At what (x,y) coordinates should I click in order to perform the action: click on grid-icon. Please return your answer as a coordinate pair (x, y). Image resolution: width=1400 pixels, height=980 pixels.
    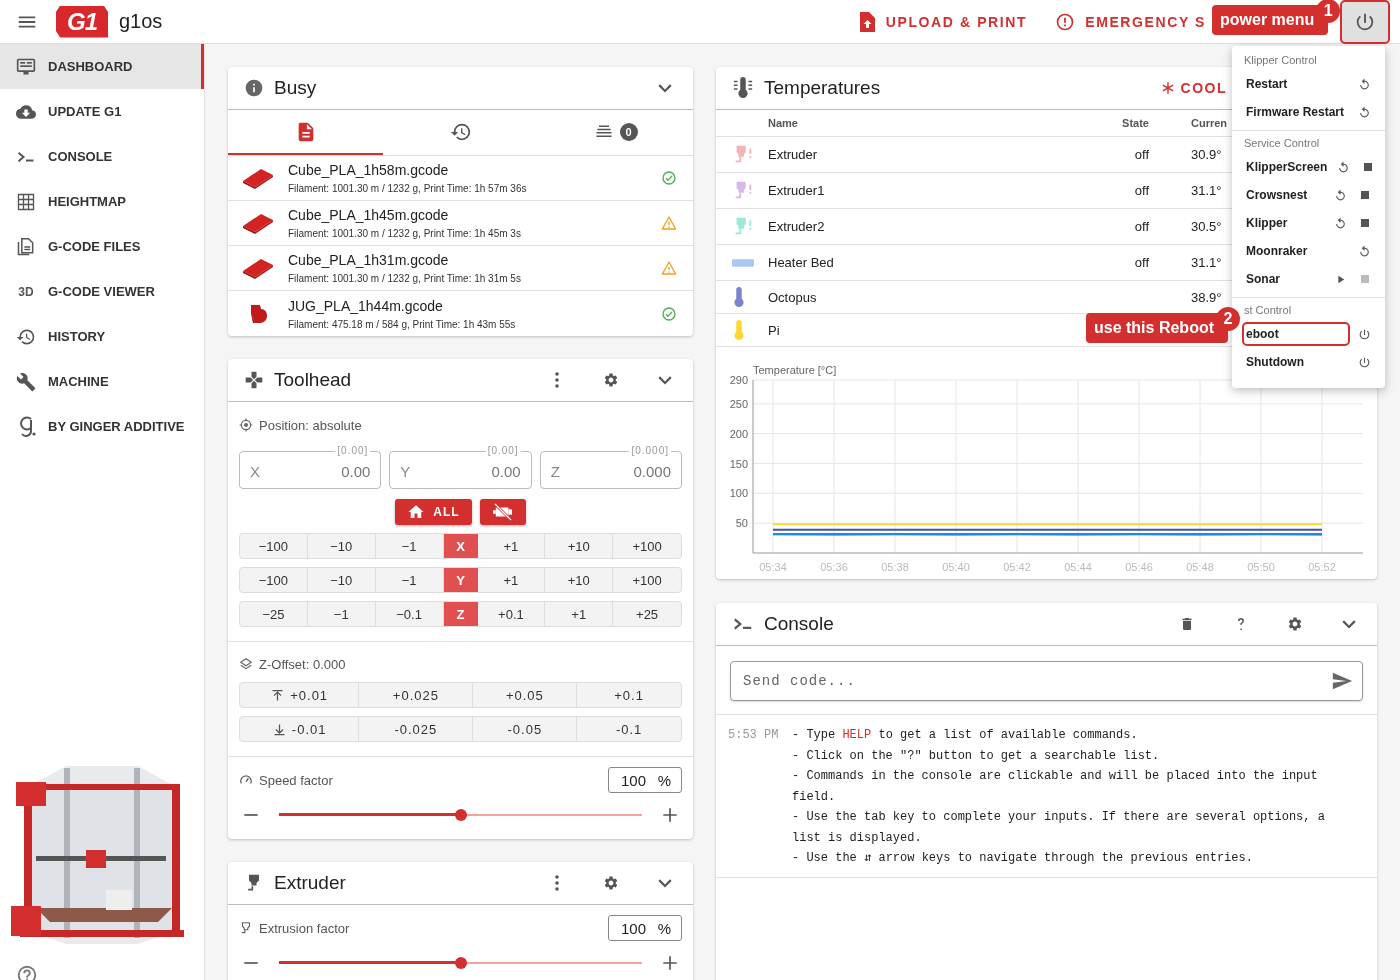
    Looking at the image, I should click on (26, 201).